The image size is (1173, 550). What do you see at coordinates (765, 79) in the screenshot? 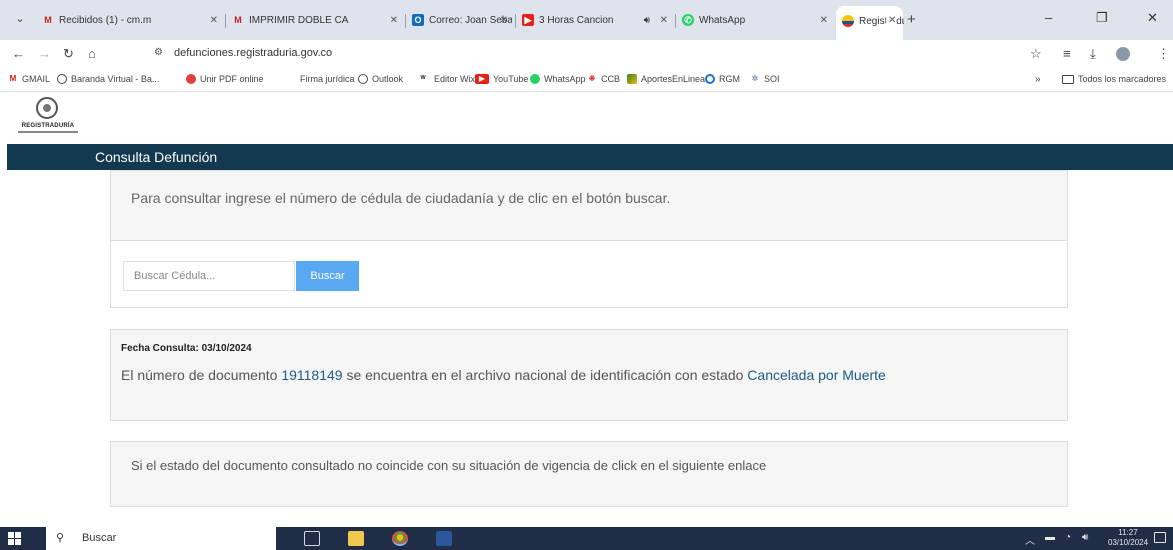
I see `bookmark-soi: ✲ SOI` at bounding box center [765, 79].